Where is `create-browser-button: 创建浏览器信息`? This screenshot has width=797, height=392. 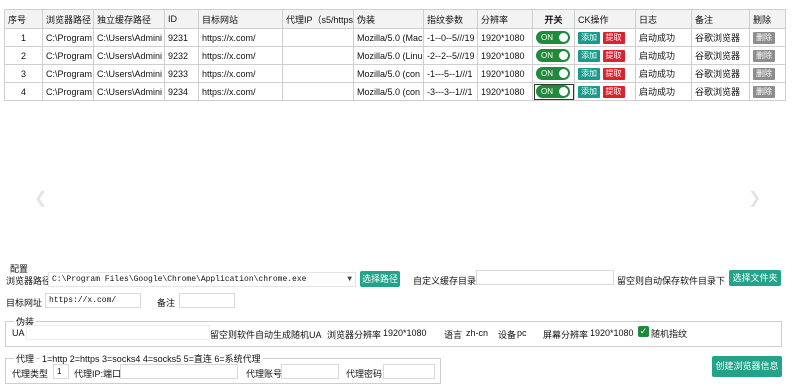 create-browser-button: 创建浏览器信息 is located at coordinates (747, 366).